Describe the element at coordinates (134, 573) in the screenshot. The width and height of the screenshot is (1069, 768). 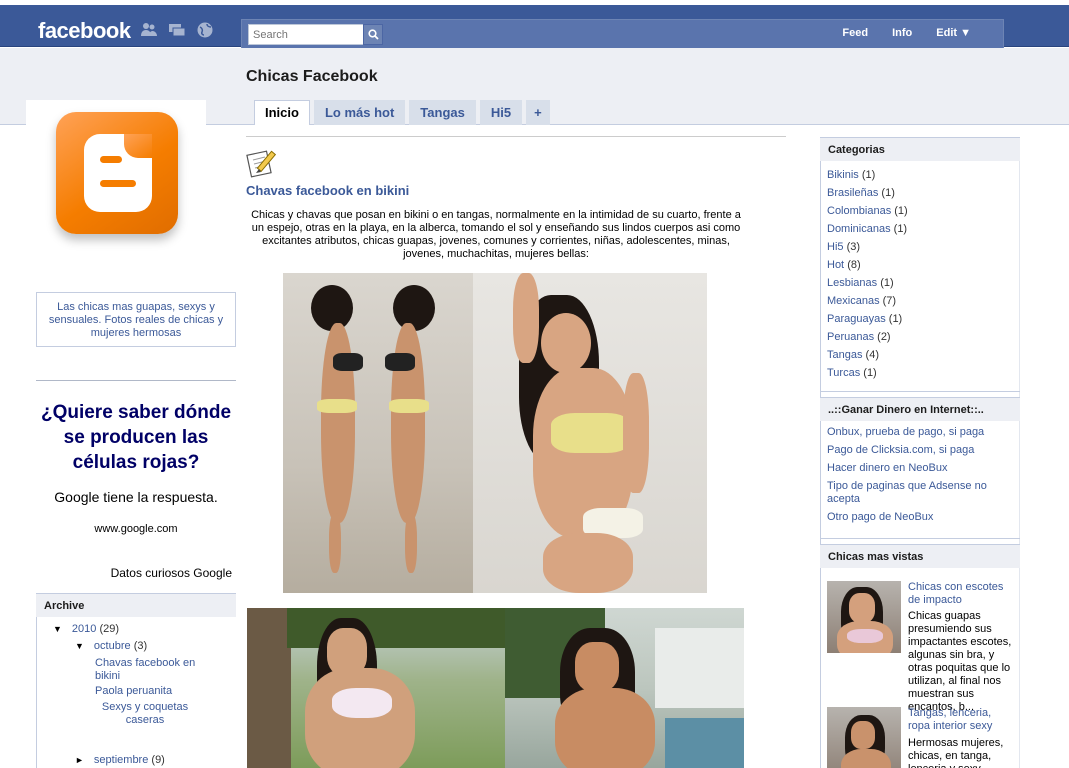
I see `ad-footer-link: Datos curiosos Google` at that location.